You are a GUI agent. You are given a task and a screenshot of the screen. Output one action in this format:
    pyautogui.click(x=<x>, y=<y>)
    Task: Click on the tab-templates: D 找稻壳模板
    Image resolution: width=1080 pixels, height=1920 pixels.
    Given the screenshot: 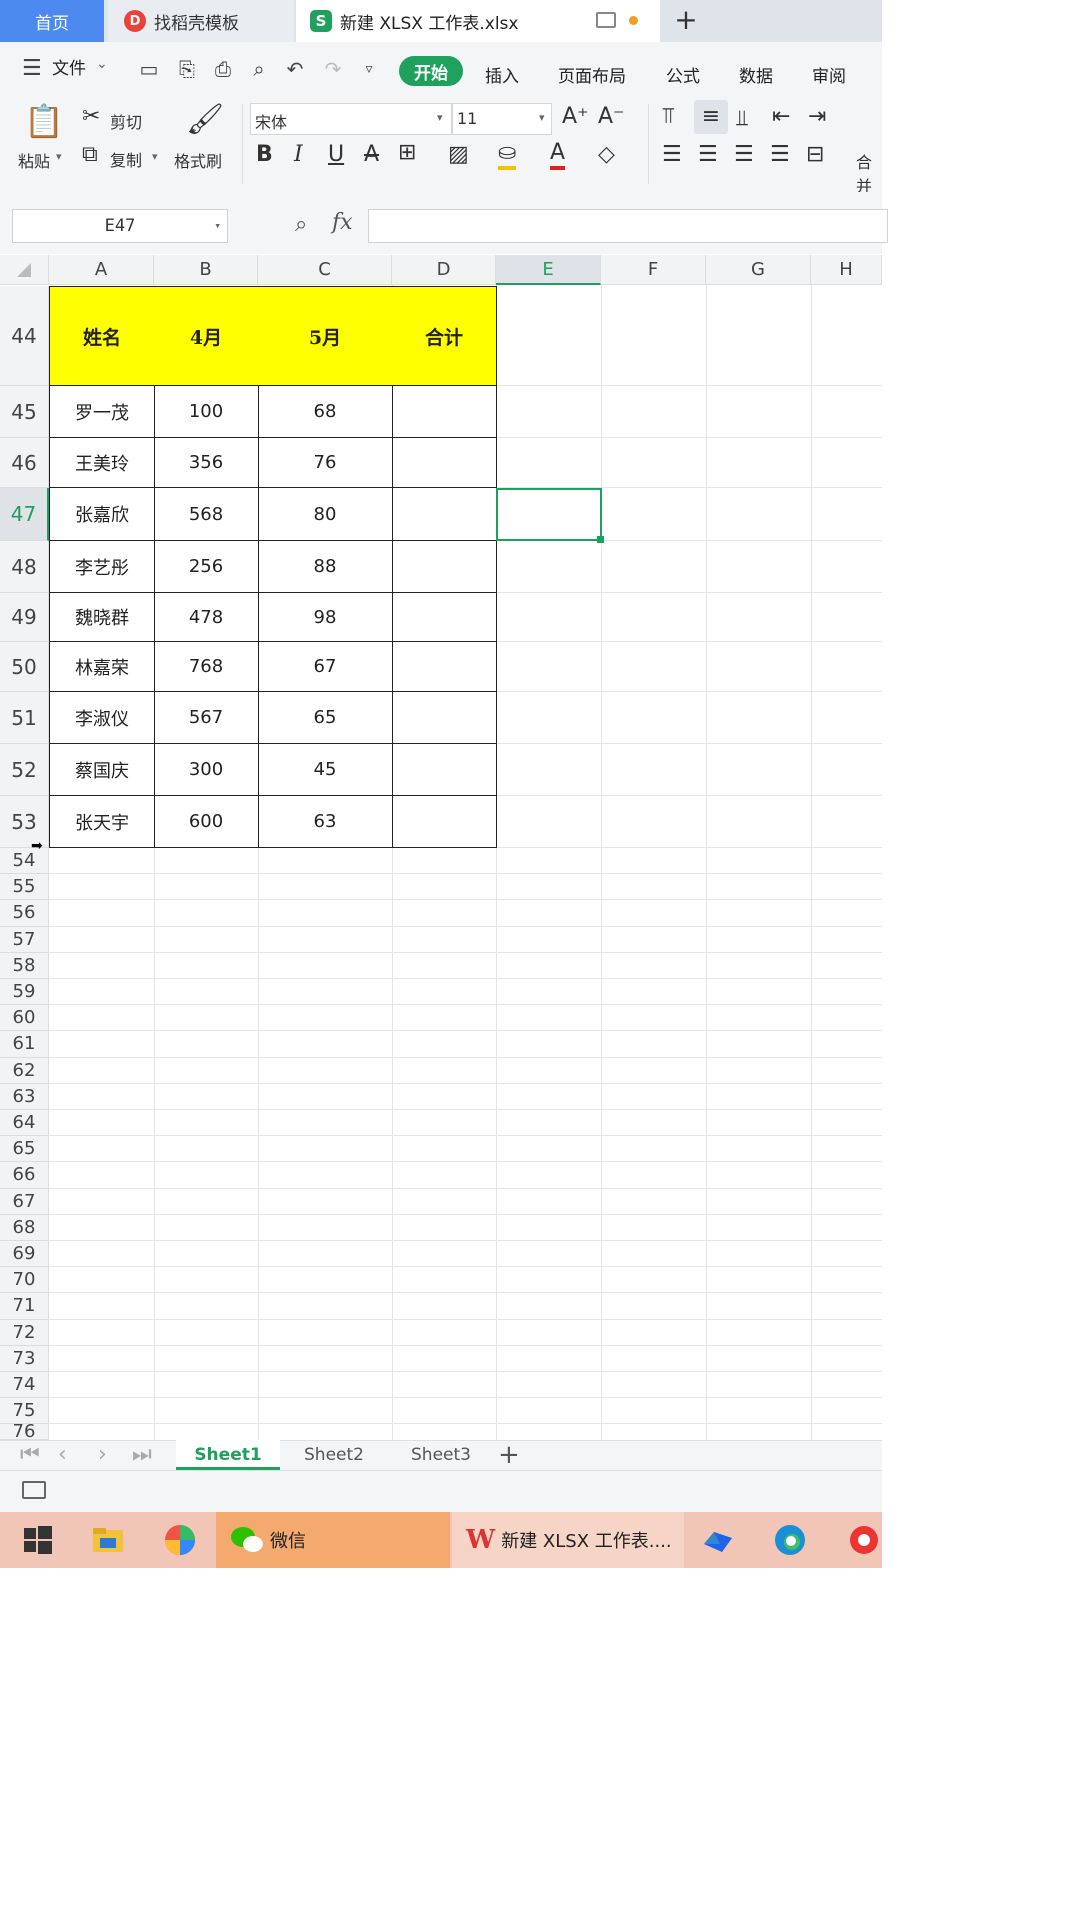 What is the action you would take?
    pyautogui.click(x=201, y=21)
    